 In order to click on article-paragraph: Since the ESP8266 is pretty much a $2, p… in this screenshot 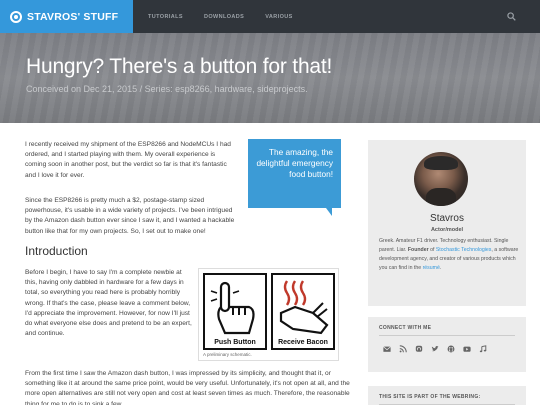, I will do `click(130, 216)`.